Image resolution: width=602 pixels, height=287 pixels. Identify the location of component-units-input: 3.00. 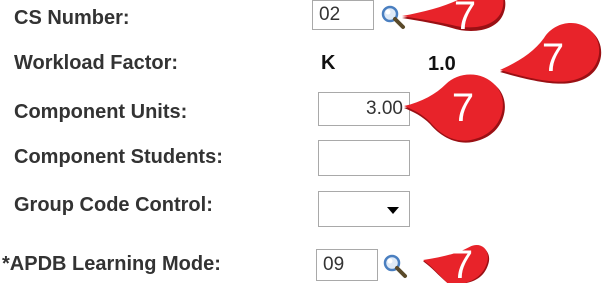
(364, 109).